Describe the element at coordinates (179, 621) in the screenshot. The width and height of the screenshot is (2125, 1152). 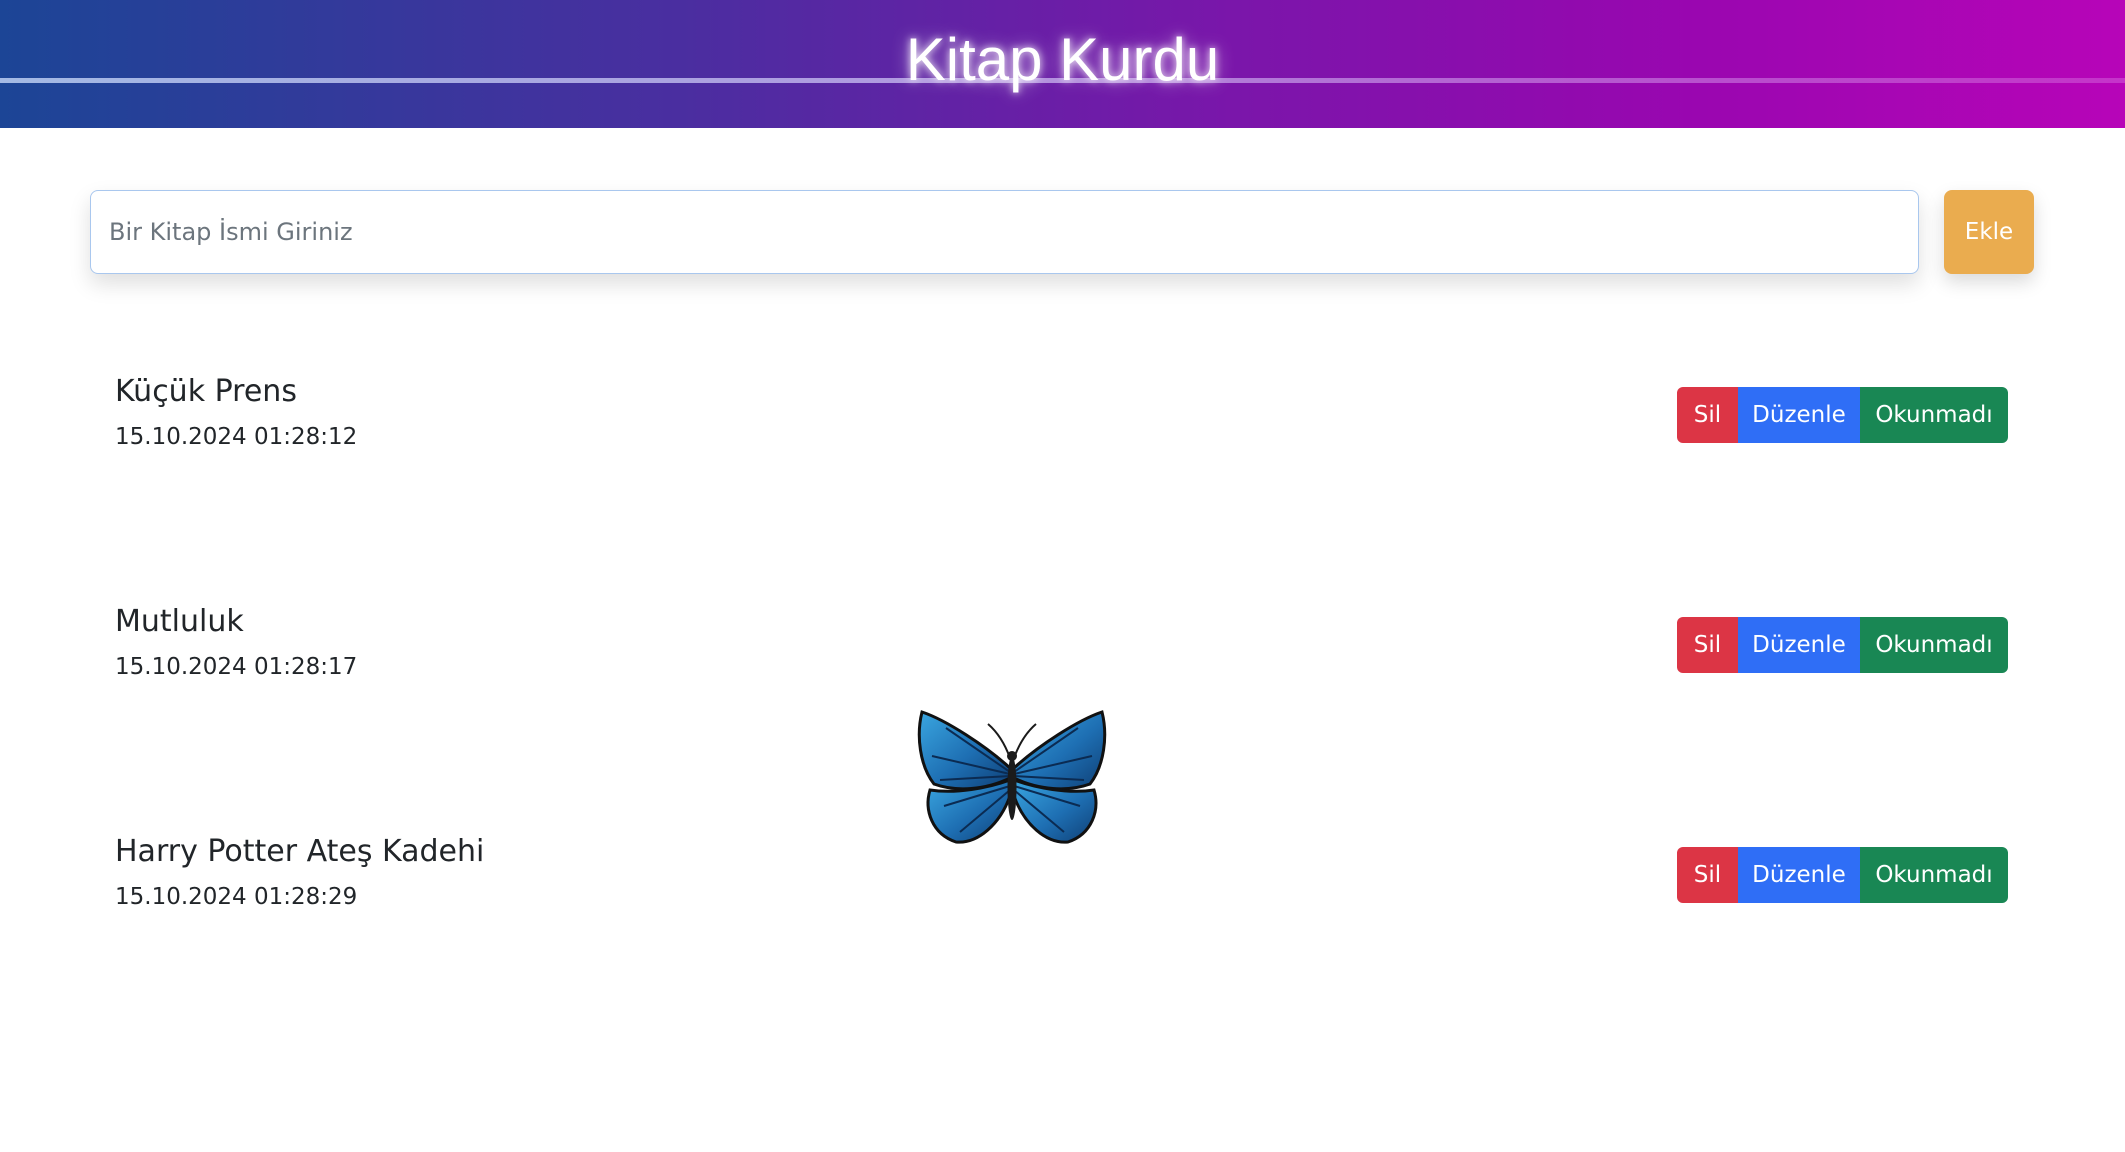
I see `book-title: Mutluluk` at that location.